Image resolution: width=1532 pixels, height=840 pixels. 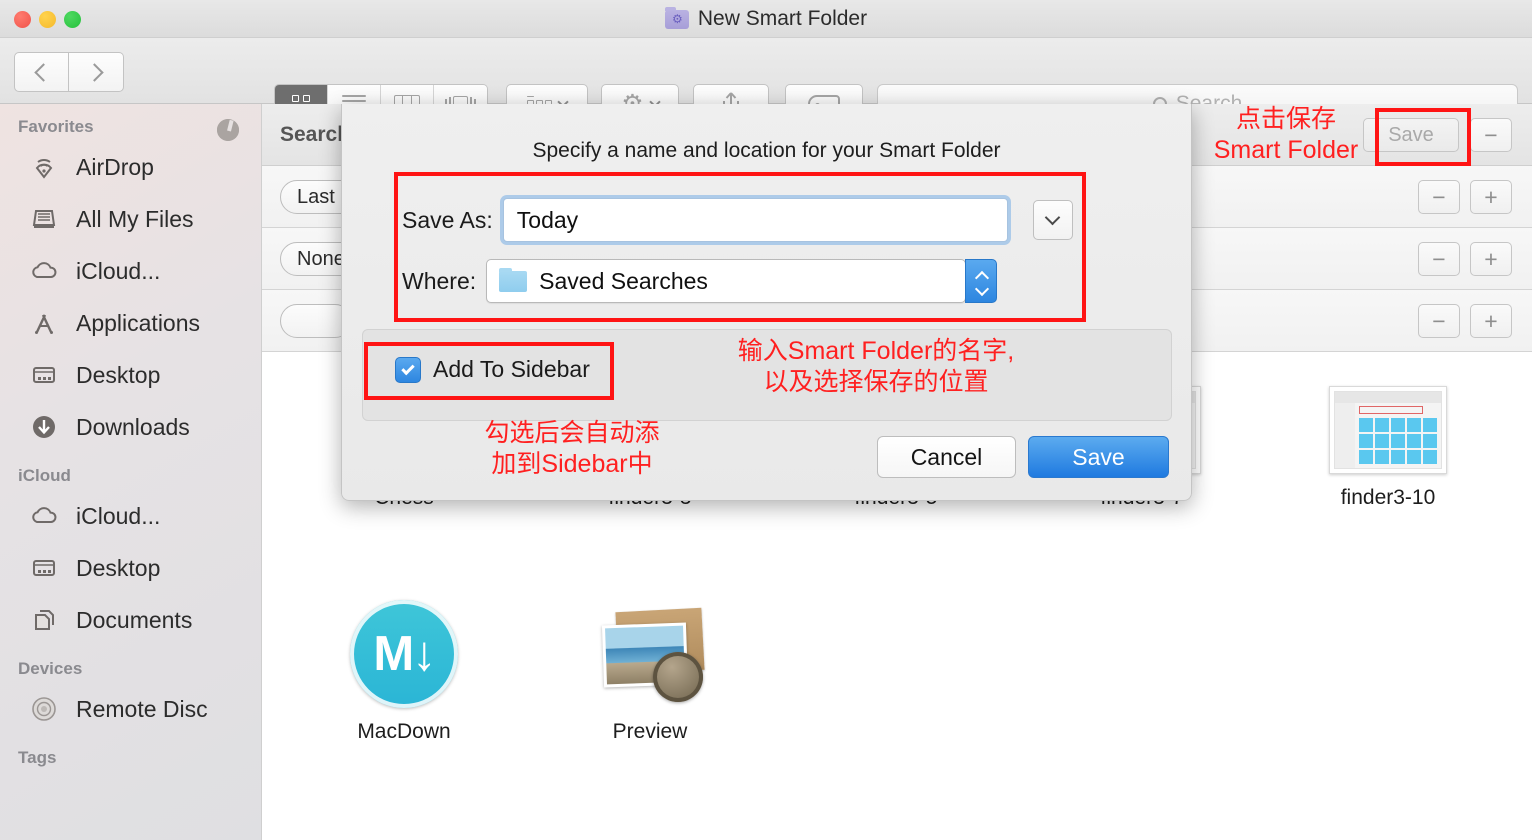 I want to click on save-label: Save, so click(x=1098, y=456).